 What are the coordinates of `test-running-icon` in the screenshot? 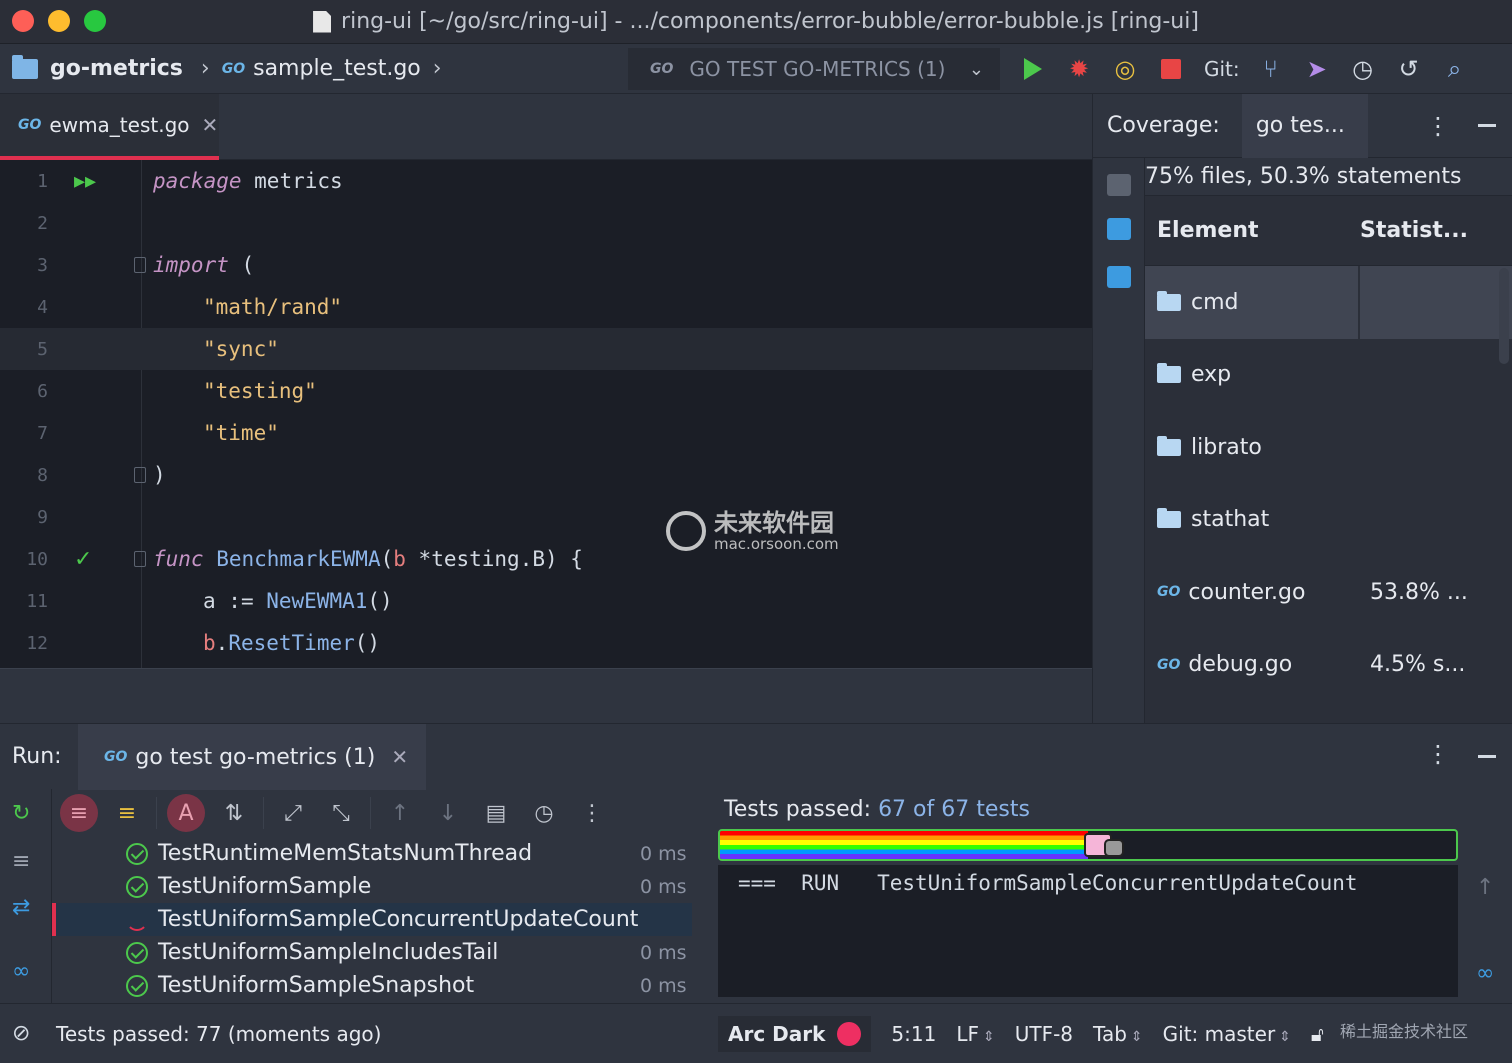 It's located at (137, 920).